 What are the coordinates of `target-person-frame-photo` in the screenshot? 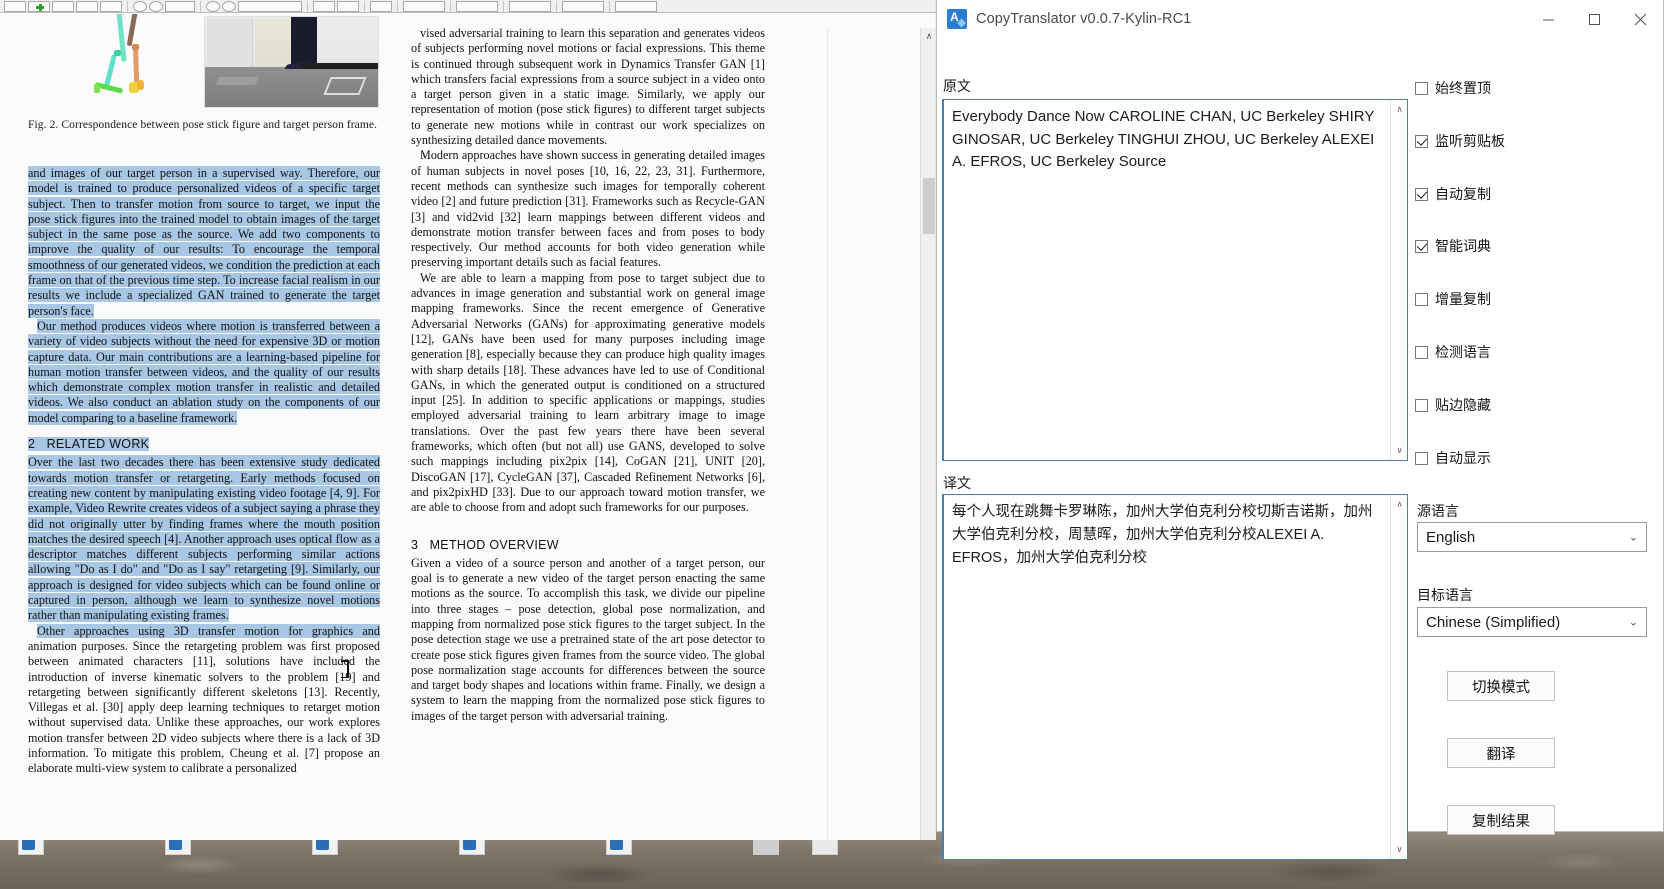 It's located at (291, 62).